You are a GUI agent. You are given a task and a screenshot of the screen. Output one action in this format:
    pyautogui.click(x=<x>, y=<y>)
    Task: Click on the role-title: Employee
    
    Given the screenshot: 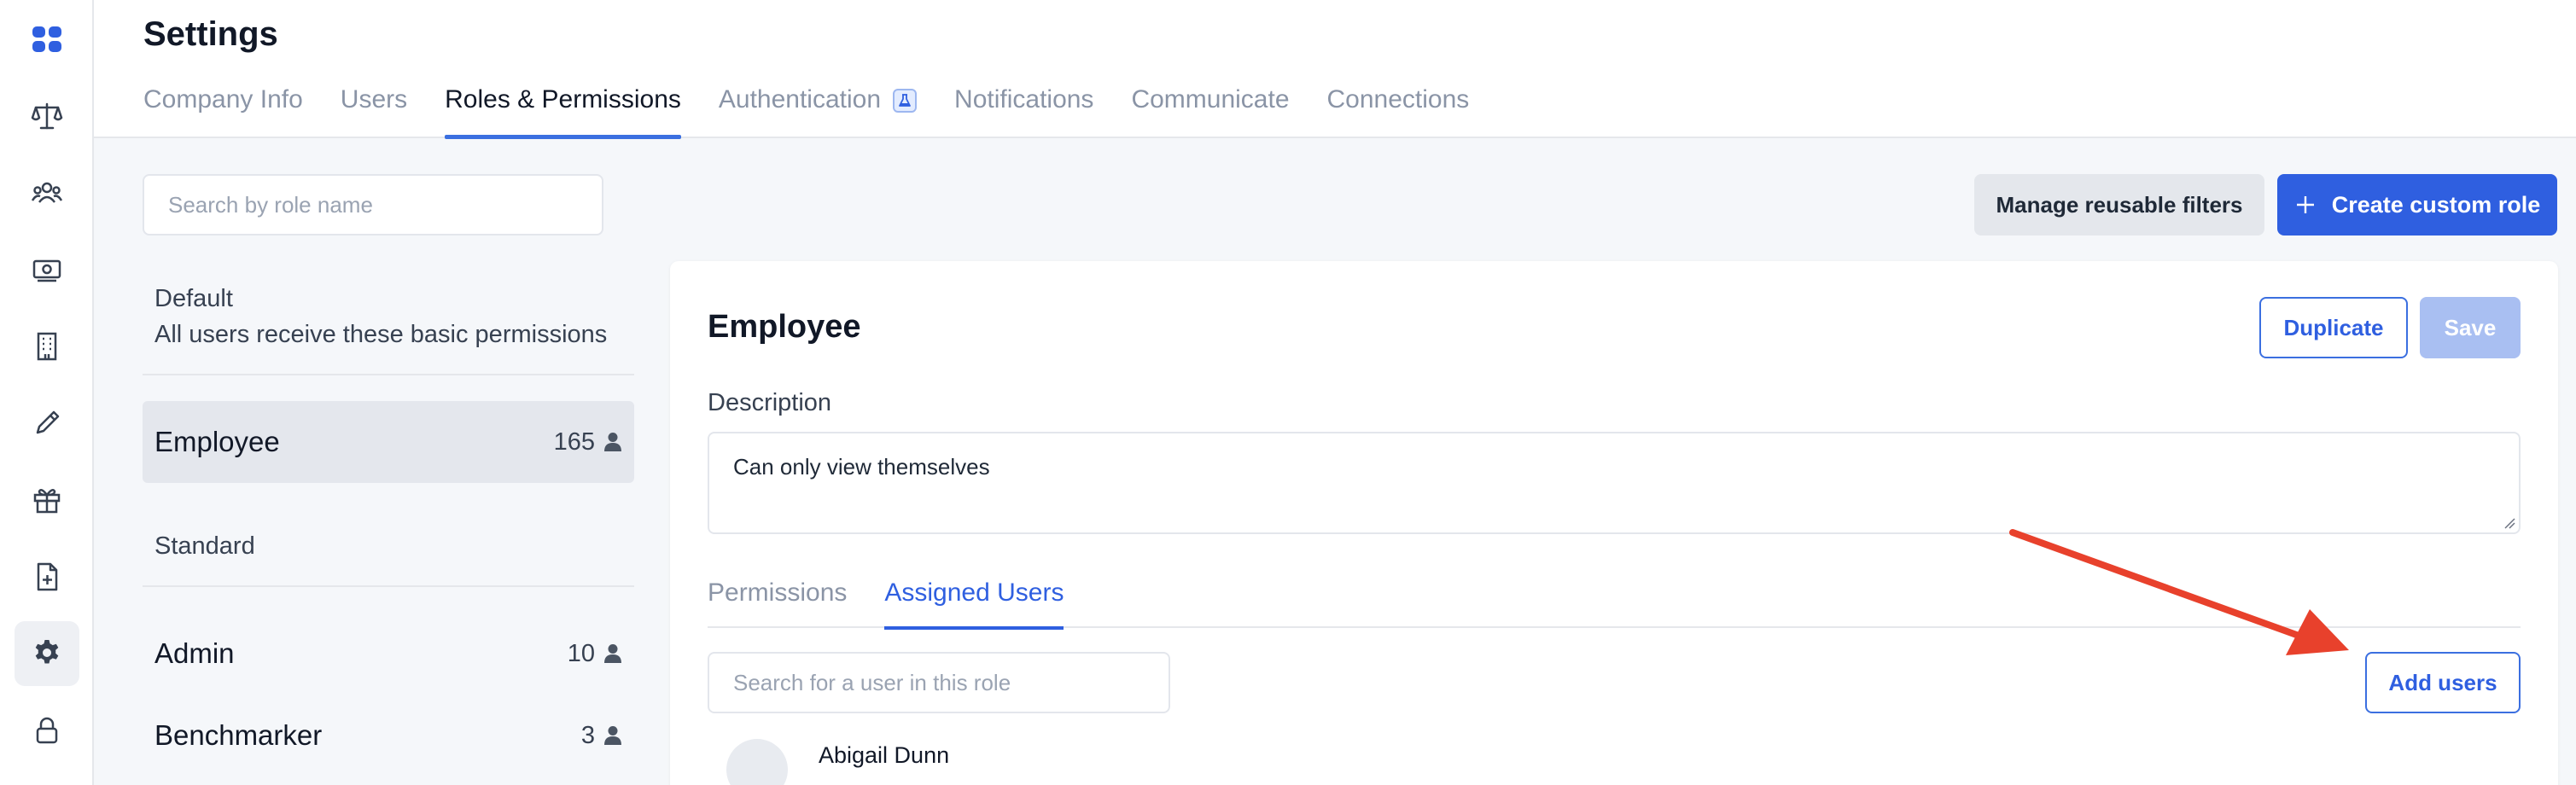 What is the action you would take?
    pyautogui.click(x=784, y=327)
    